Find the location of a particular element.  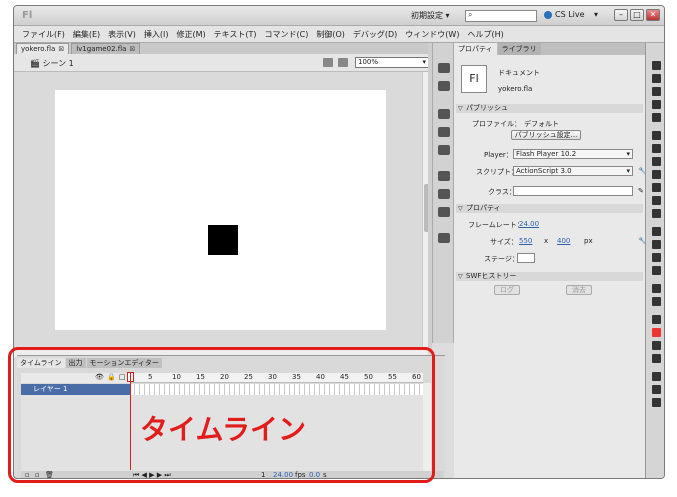

pencil-icon: ✎ is located at coordinates (641, 191).